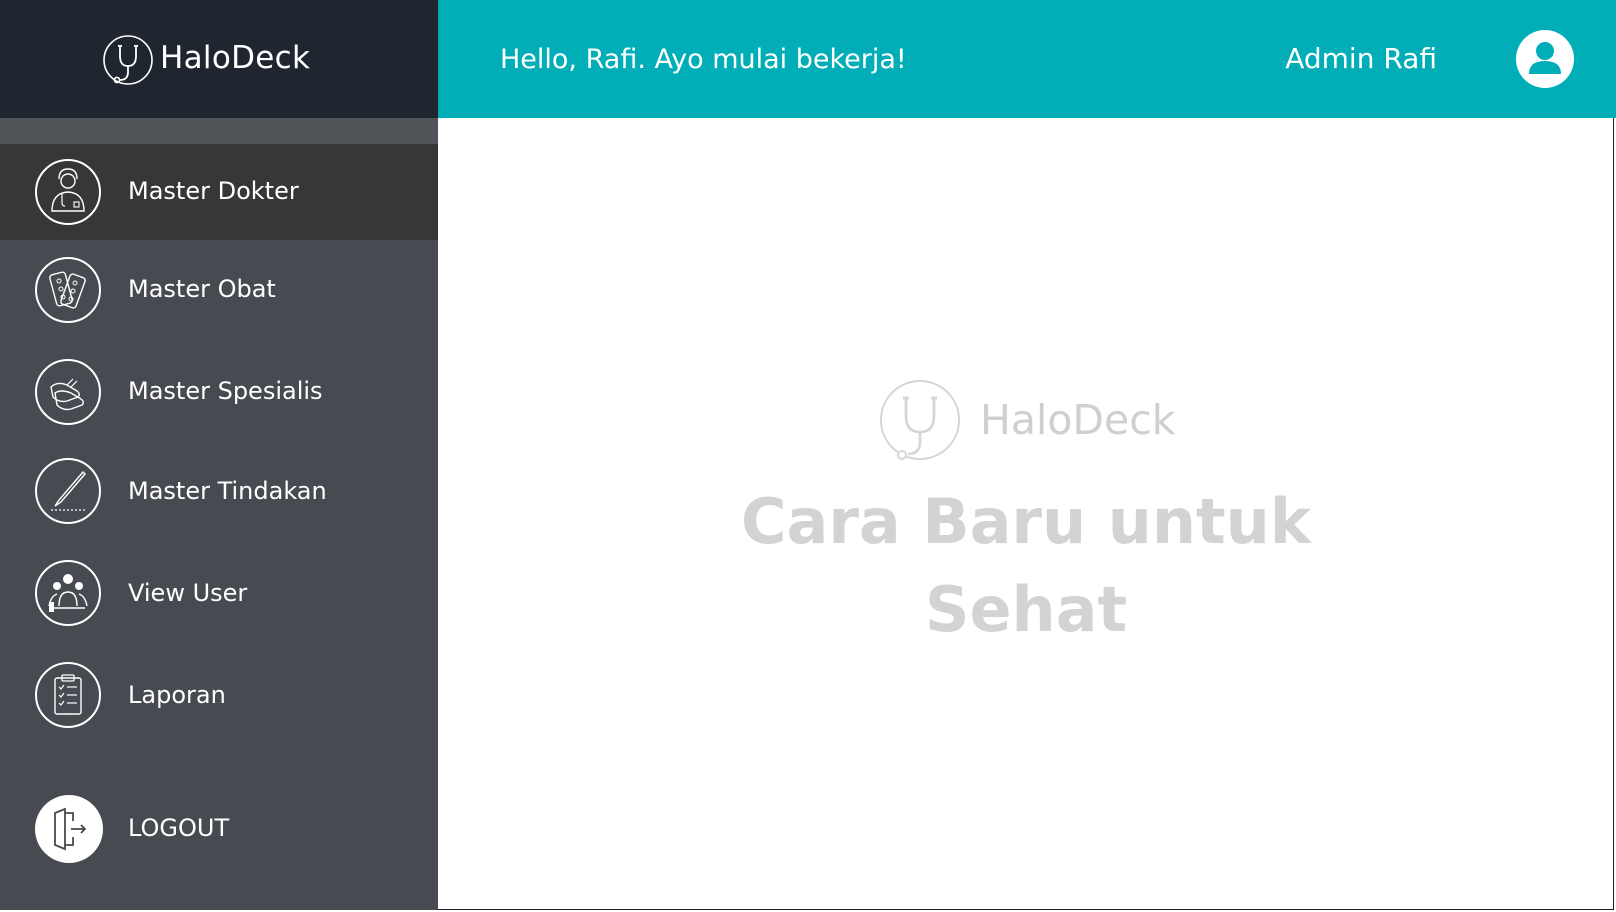 The width and height of the screenshot is (1616, 912). Describe the element at coordinates (68, 392) in the screenshot. I see `gloves-icon` at that location.